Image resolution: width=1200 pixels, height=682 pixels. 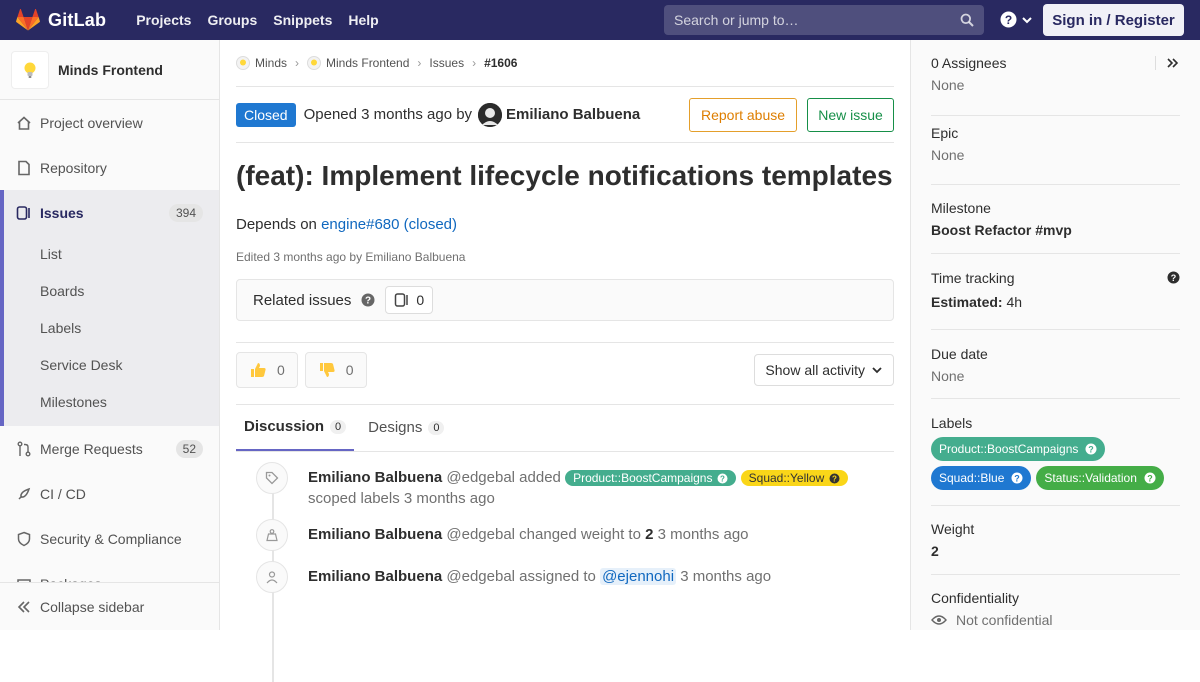 I want to click on breadcrumb-issue-id: #1606, so click(x=500, y=63).